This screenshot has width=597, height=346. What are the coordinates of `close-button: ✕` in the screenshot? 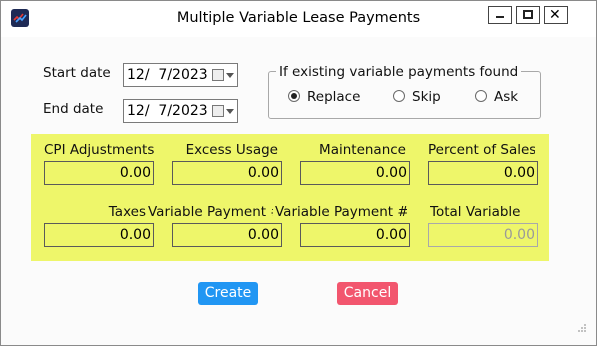 It's located at (556, 15).